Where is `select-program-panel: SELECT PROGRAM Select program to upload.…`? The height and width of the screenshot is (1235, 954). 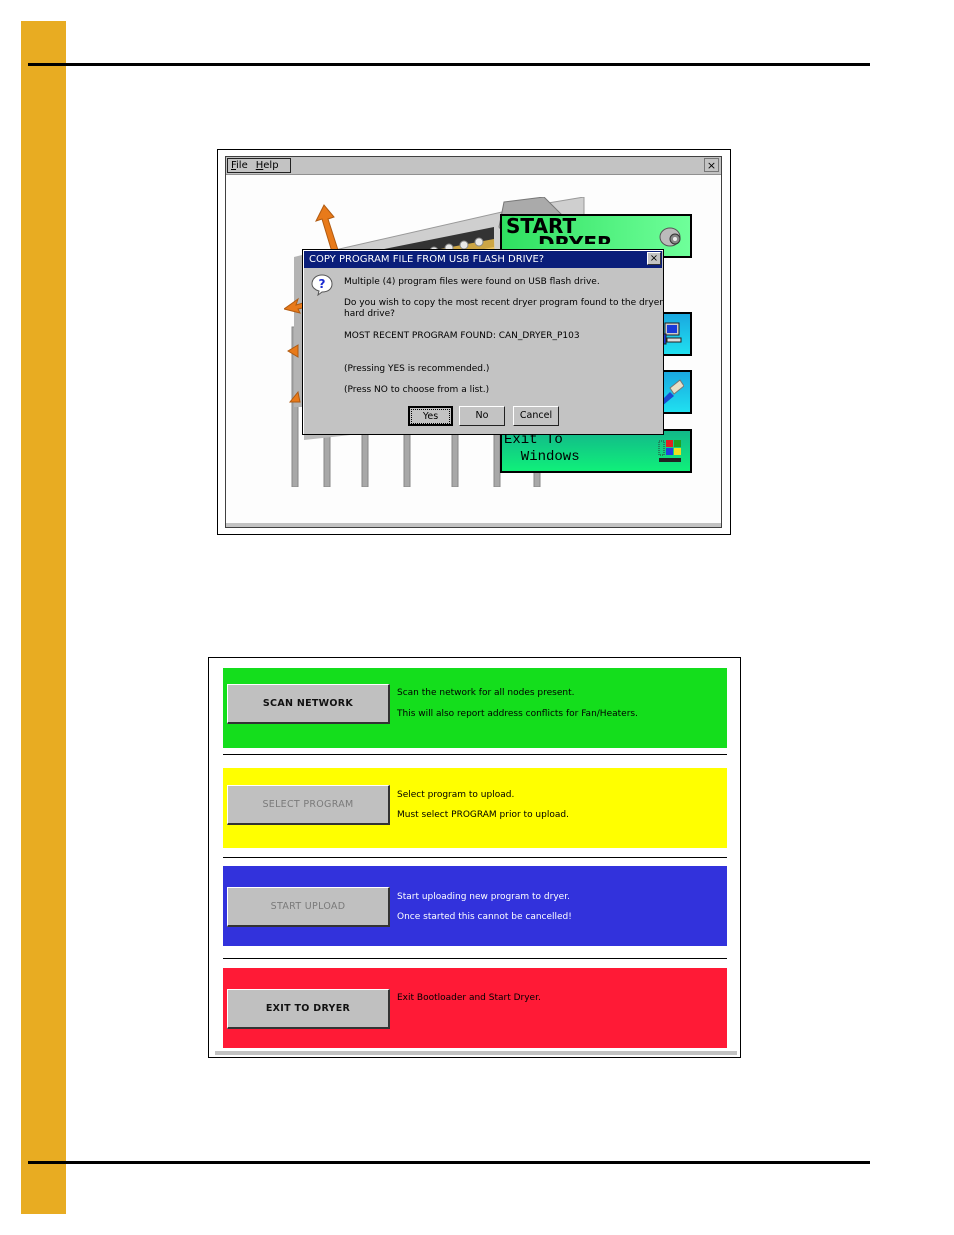
select-program-panel: SELECT PROGRAM Select program to upload.… is located at coordinates (475, 808).